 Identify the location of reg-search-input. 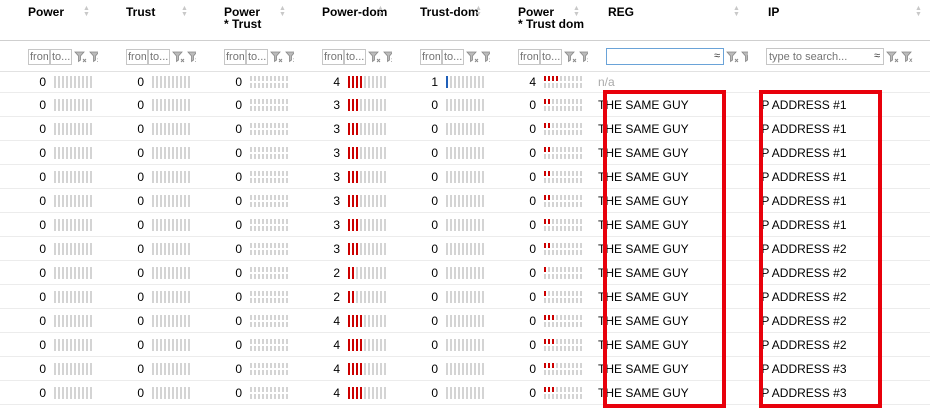
(659, 56).